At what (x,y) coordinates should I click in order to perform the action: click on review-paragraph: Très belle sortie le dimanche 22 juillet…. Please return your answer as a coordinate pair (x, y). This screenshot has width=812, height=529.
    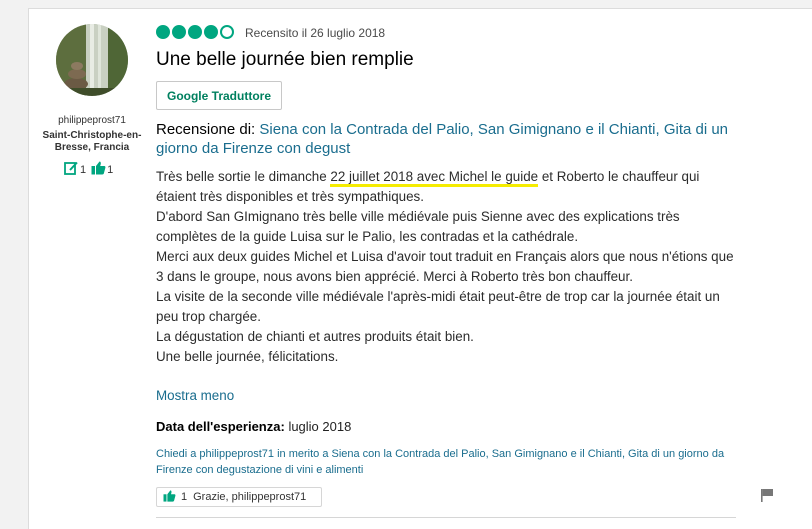
    Looking at the image, I should click on (446, 187).